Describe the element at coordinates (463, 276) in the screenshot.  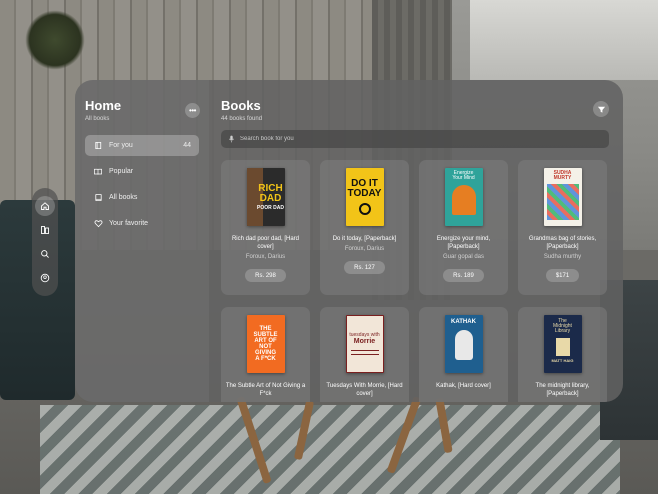
I see `price-button: Rs. 189` at that location.